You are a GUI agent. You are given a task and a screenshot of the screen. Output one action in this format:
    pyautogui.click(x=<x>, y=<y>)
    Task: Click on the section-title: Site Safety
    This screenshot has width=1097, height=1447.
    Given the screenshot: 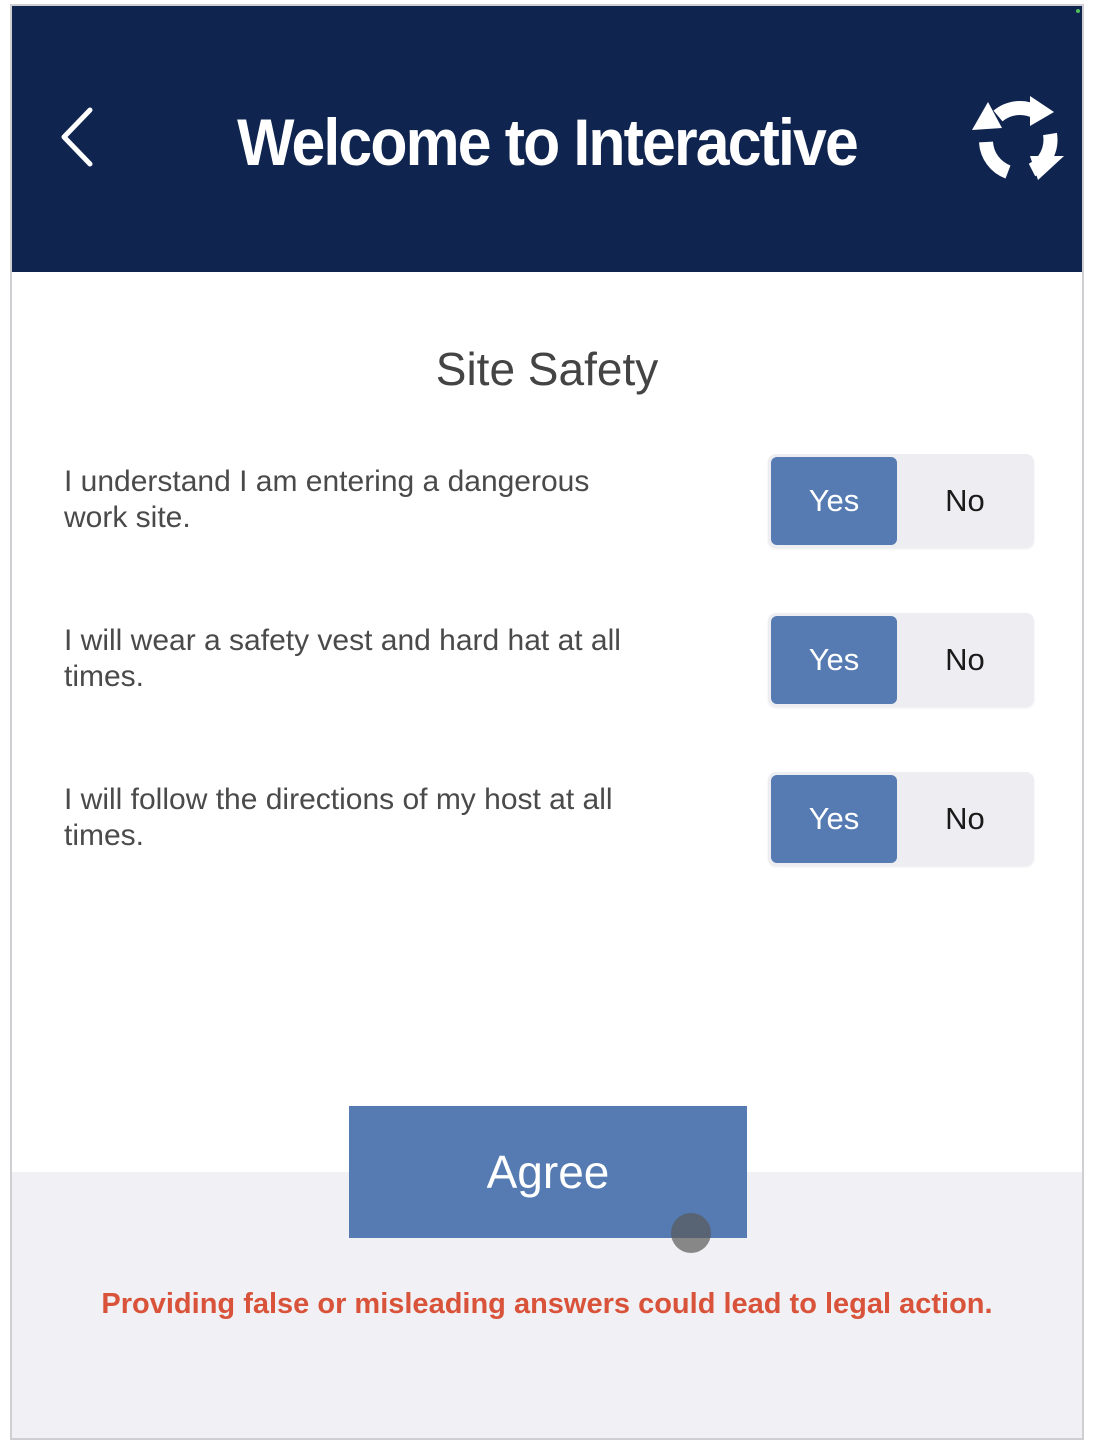 What is the action you would take?
    pyautogui.click(x=547, y=369)
    